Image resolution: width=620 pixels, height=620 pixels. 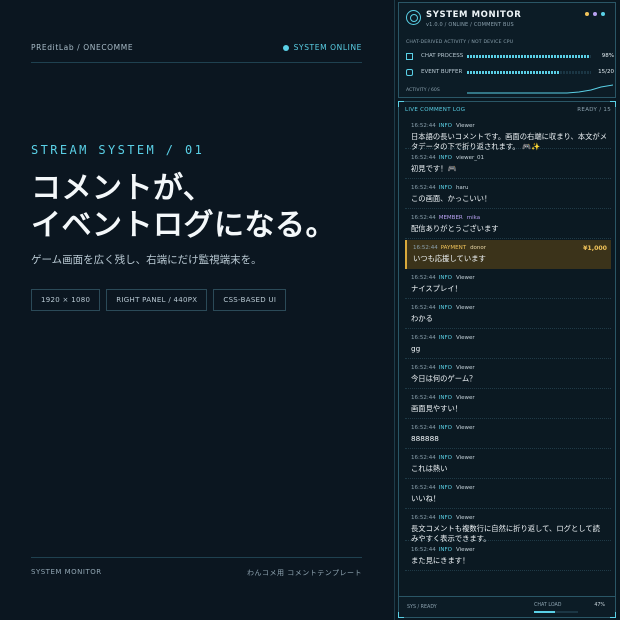 What do you see at coordinates (508, 194) in the screenshot?
I see `log-item-info: 16:52:44 INFO haru この画面、かっこいい！` at bounding box center [508, 194].